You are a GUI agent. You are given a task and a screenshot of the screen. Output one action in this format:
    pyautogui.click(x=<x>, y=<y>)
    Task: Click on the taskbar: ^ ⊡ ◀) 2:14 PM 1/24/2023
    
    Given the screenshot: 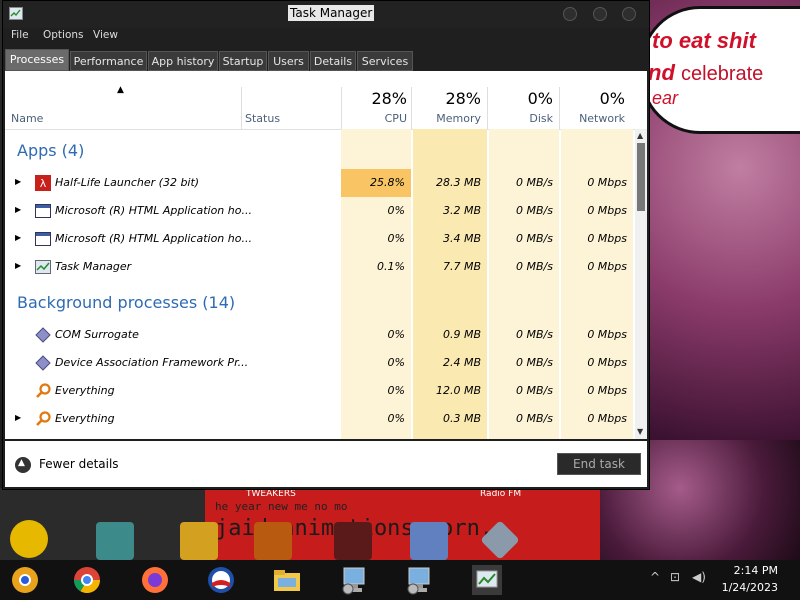 What is the action you would take?
    pyautogui.click(x=400, y=580)
    